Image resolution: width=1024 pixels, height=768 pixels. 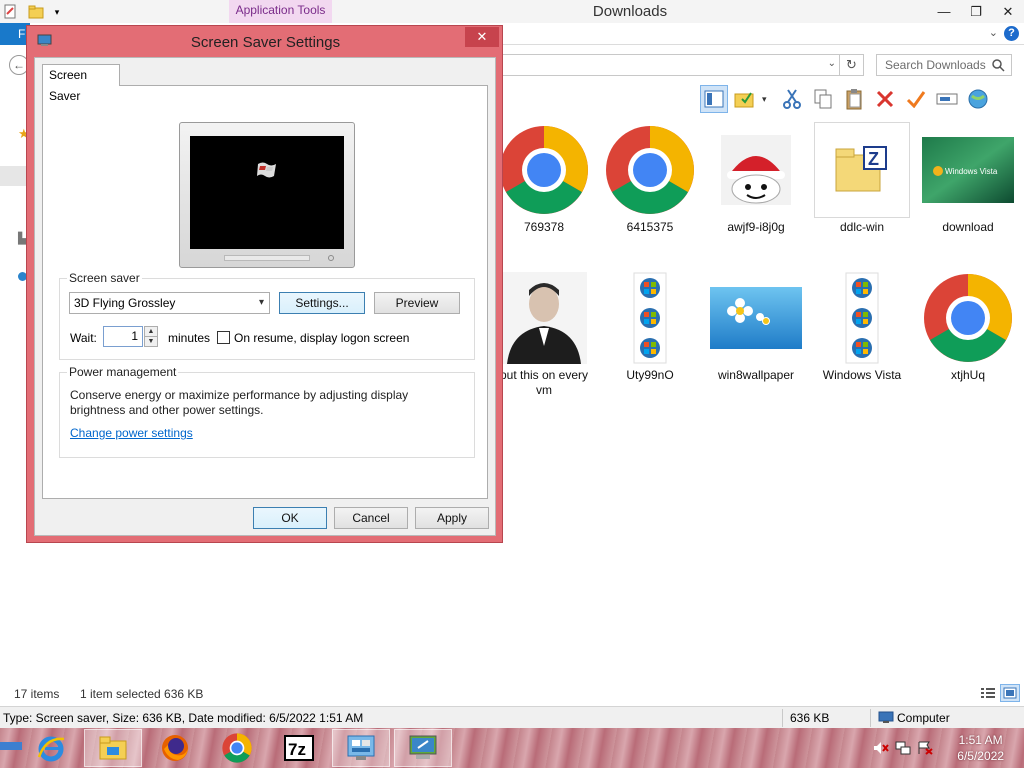 I want to click on file-item: xtjhUq, so click(x=968, y=326).